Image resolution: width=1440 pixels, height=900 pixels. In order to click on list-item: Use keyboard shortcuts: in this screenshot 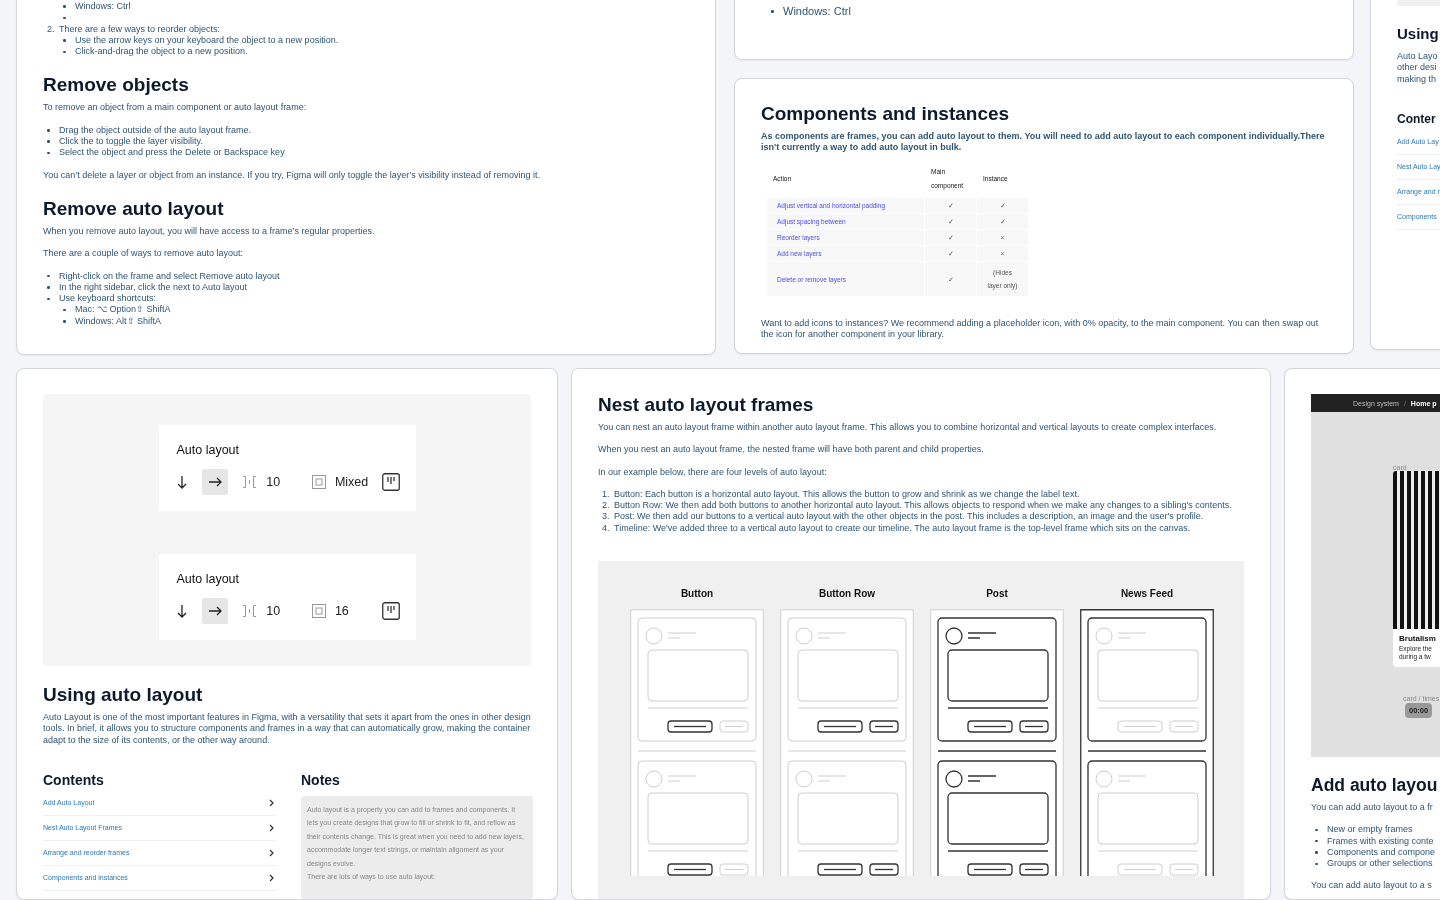, I will do `click(108, 299)`.